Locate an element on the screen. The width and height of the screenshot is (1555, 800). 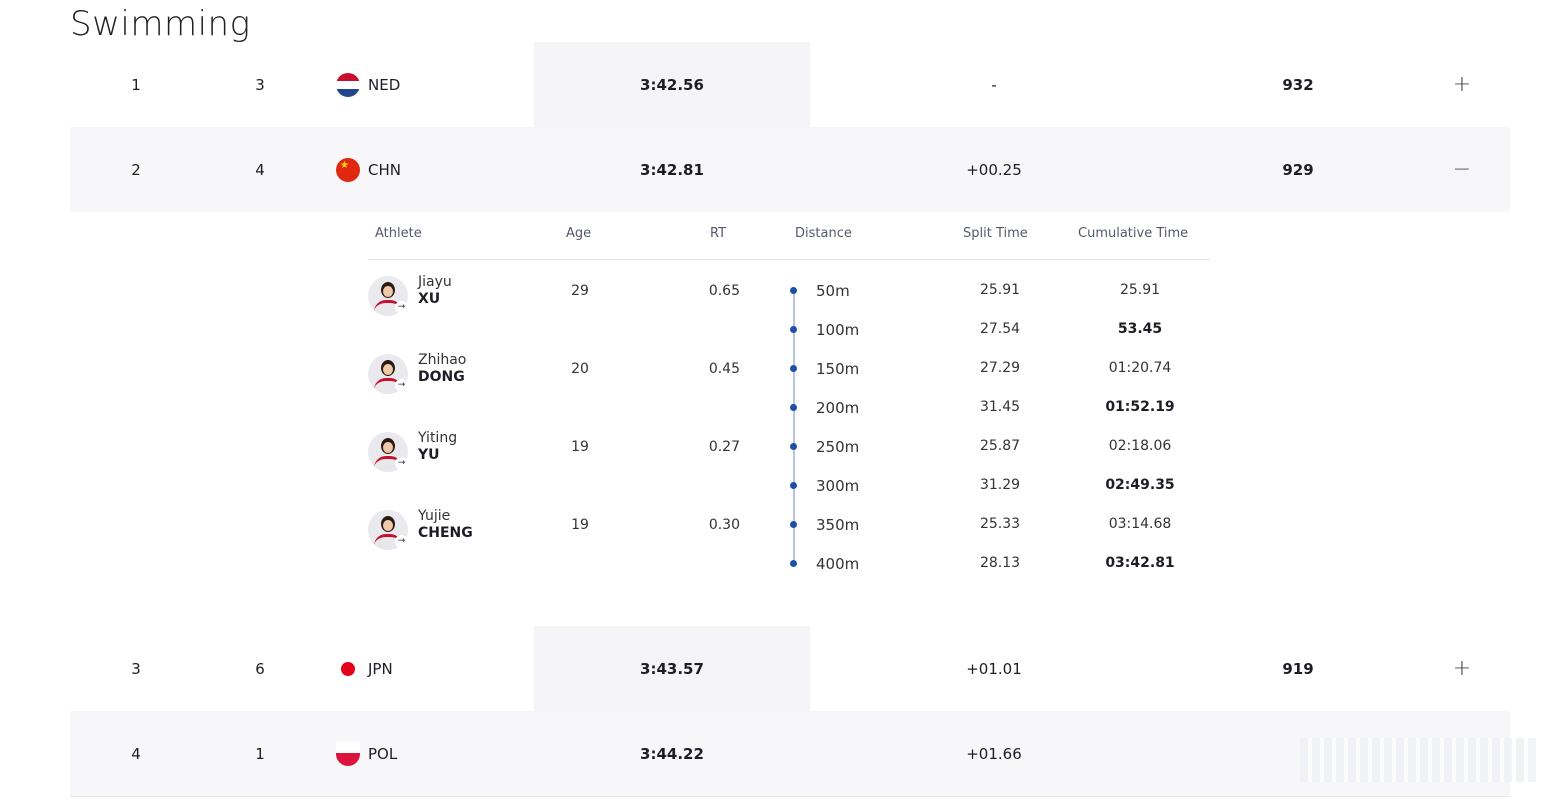
lane: 1 is located at coordinates (260, 753).